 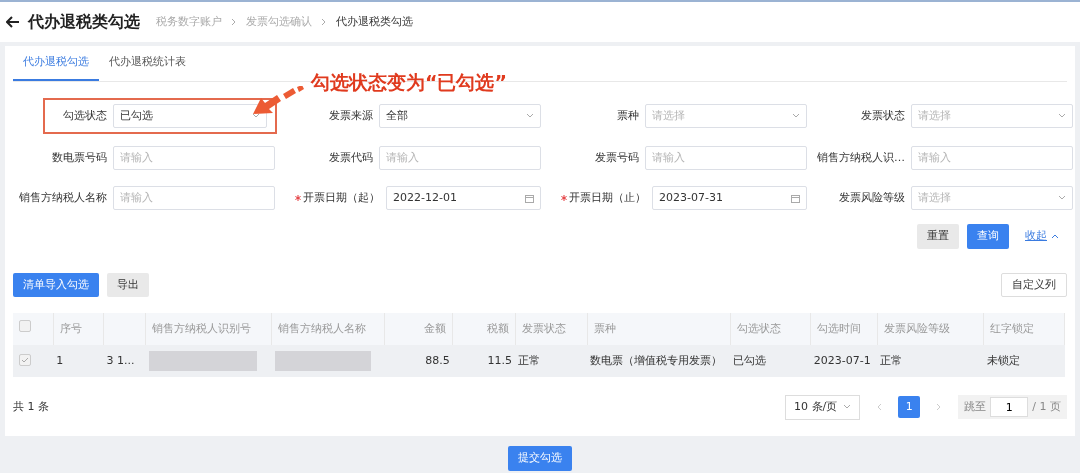 What do you see at coordinates (1012, 328) in the screenshot?
I see `column-header: 红字锁定` at bounding box center [1012, 328].